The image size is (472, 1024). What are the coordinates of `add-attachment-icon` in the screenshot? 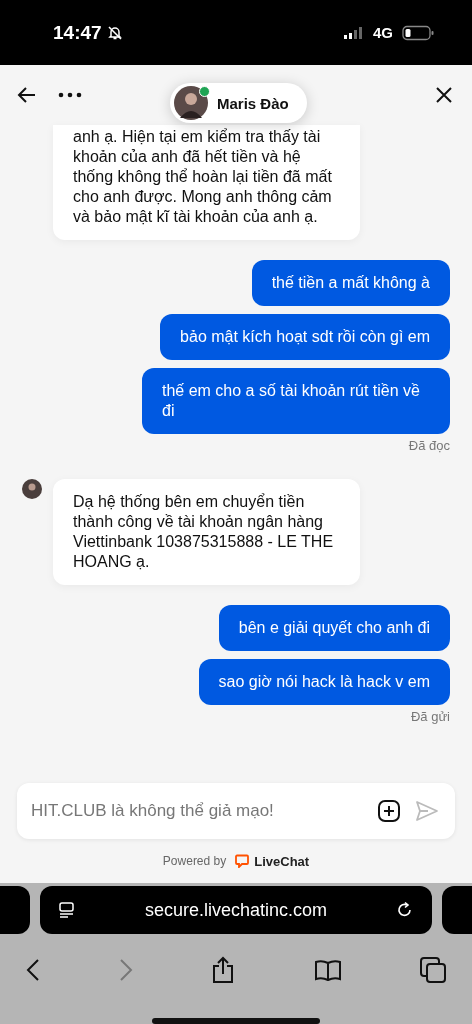 It's located at (389, 811).